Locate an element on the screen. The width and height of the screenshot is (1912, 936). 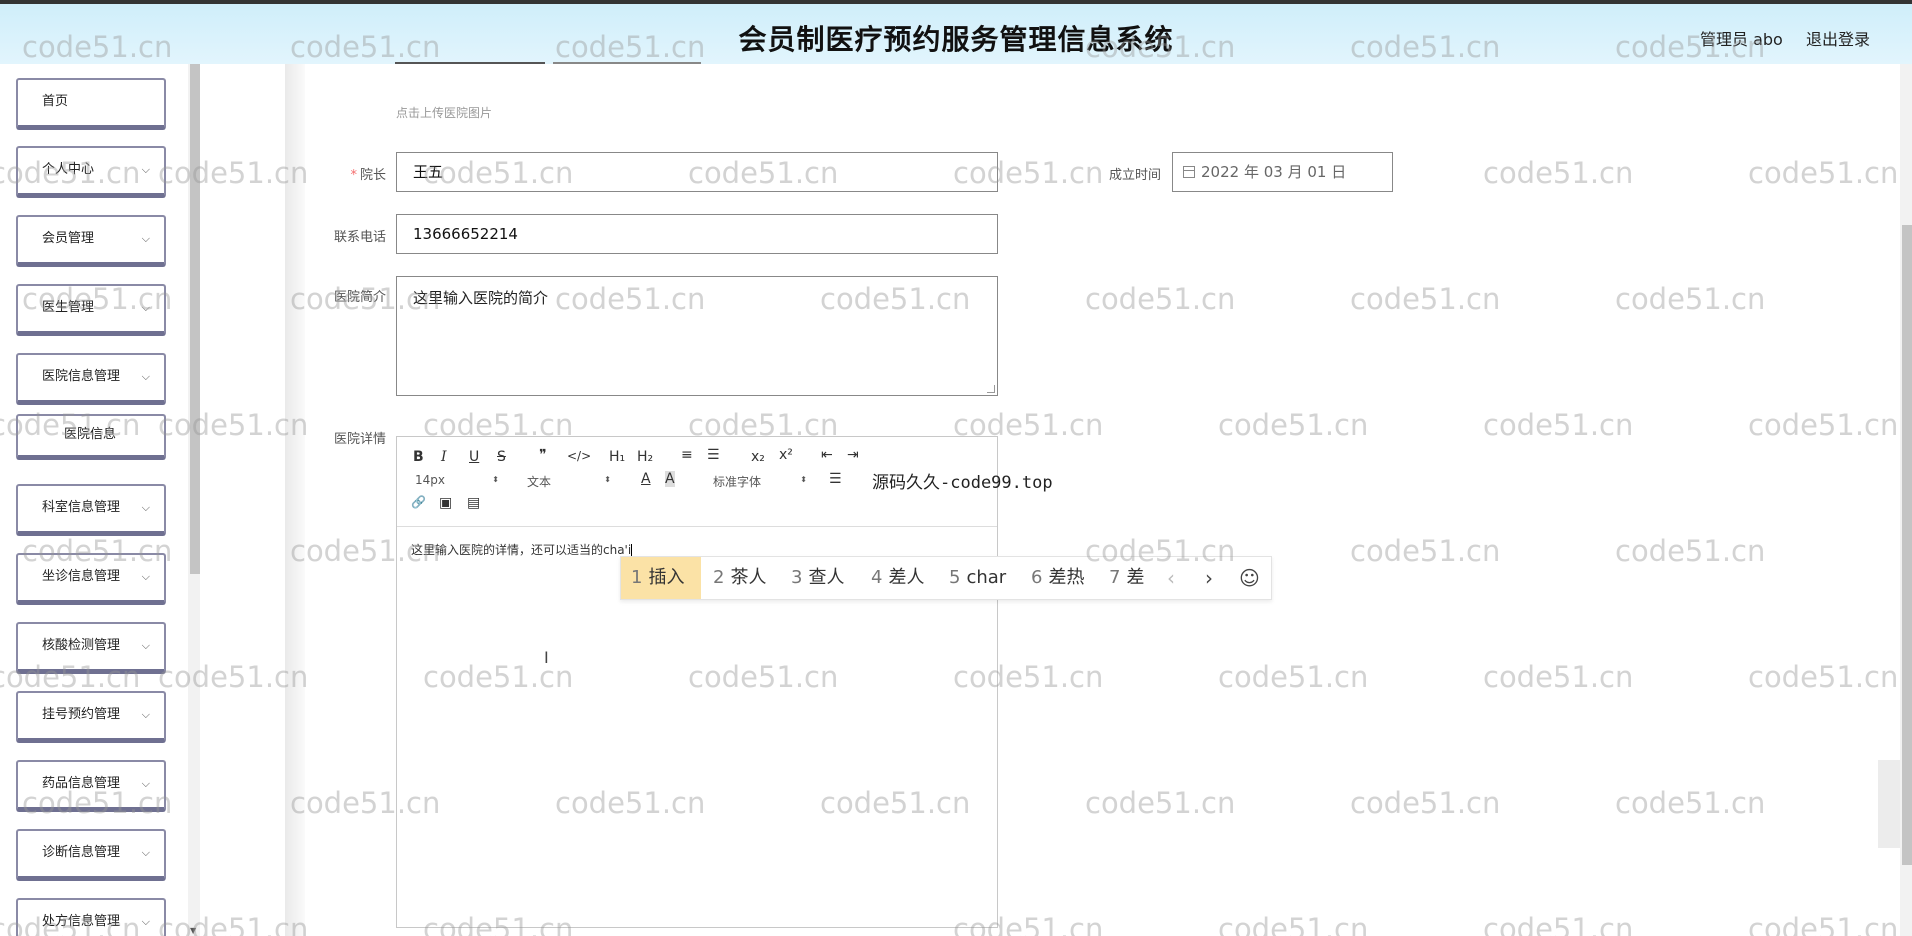
emoji-icon: ☺ is located at coordinates (1249, 578).